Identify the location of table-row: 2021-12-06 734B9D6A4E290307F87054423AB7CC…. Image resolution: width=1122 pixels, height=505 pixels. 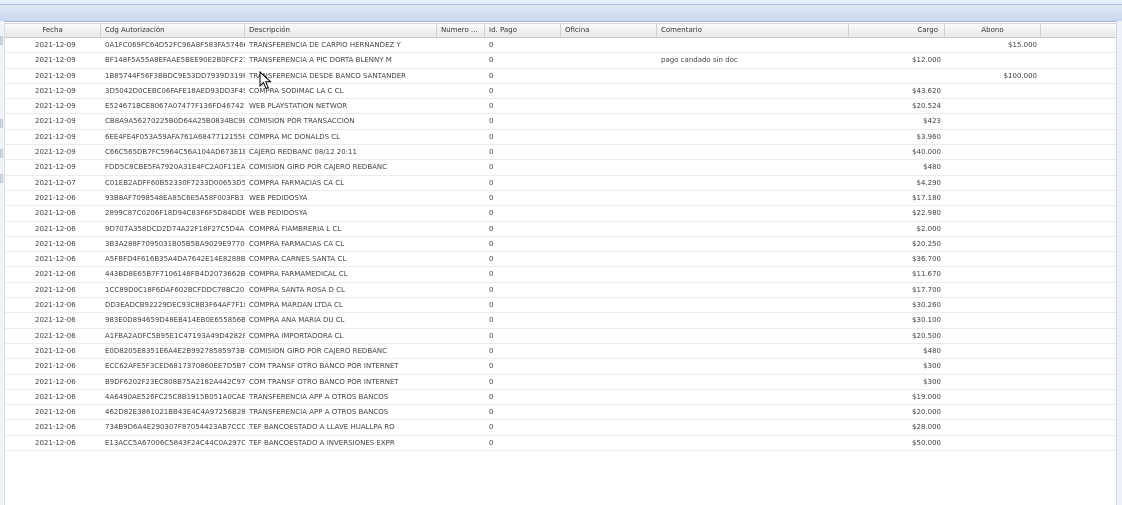
(560, 428).